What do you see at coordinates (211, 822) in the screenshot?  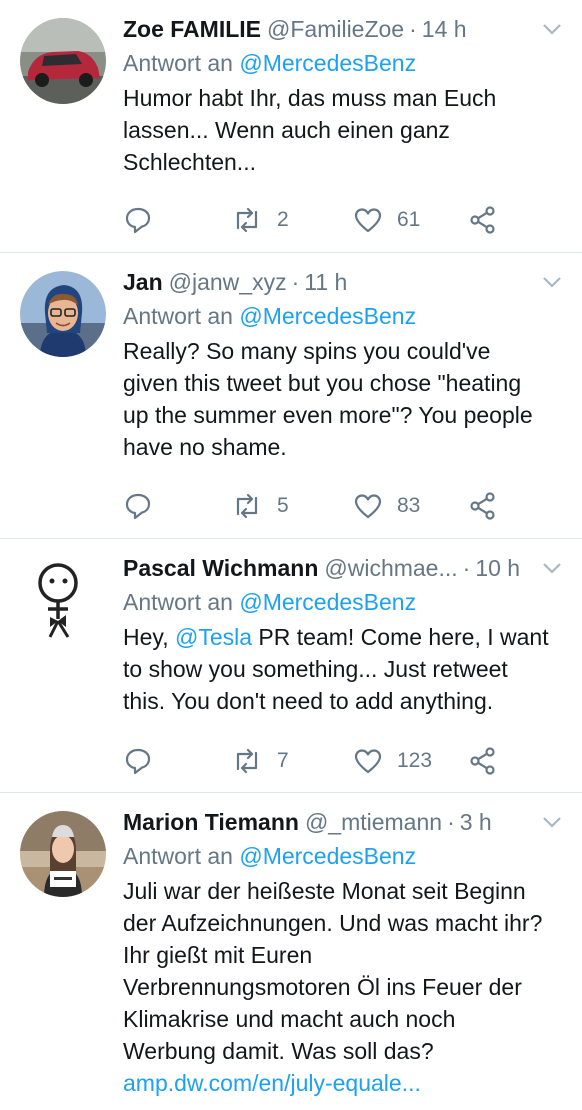 I see `display-name: Marion Tiemann` at bounding box center [211, 822].